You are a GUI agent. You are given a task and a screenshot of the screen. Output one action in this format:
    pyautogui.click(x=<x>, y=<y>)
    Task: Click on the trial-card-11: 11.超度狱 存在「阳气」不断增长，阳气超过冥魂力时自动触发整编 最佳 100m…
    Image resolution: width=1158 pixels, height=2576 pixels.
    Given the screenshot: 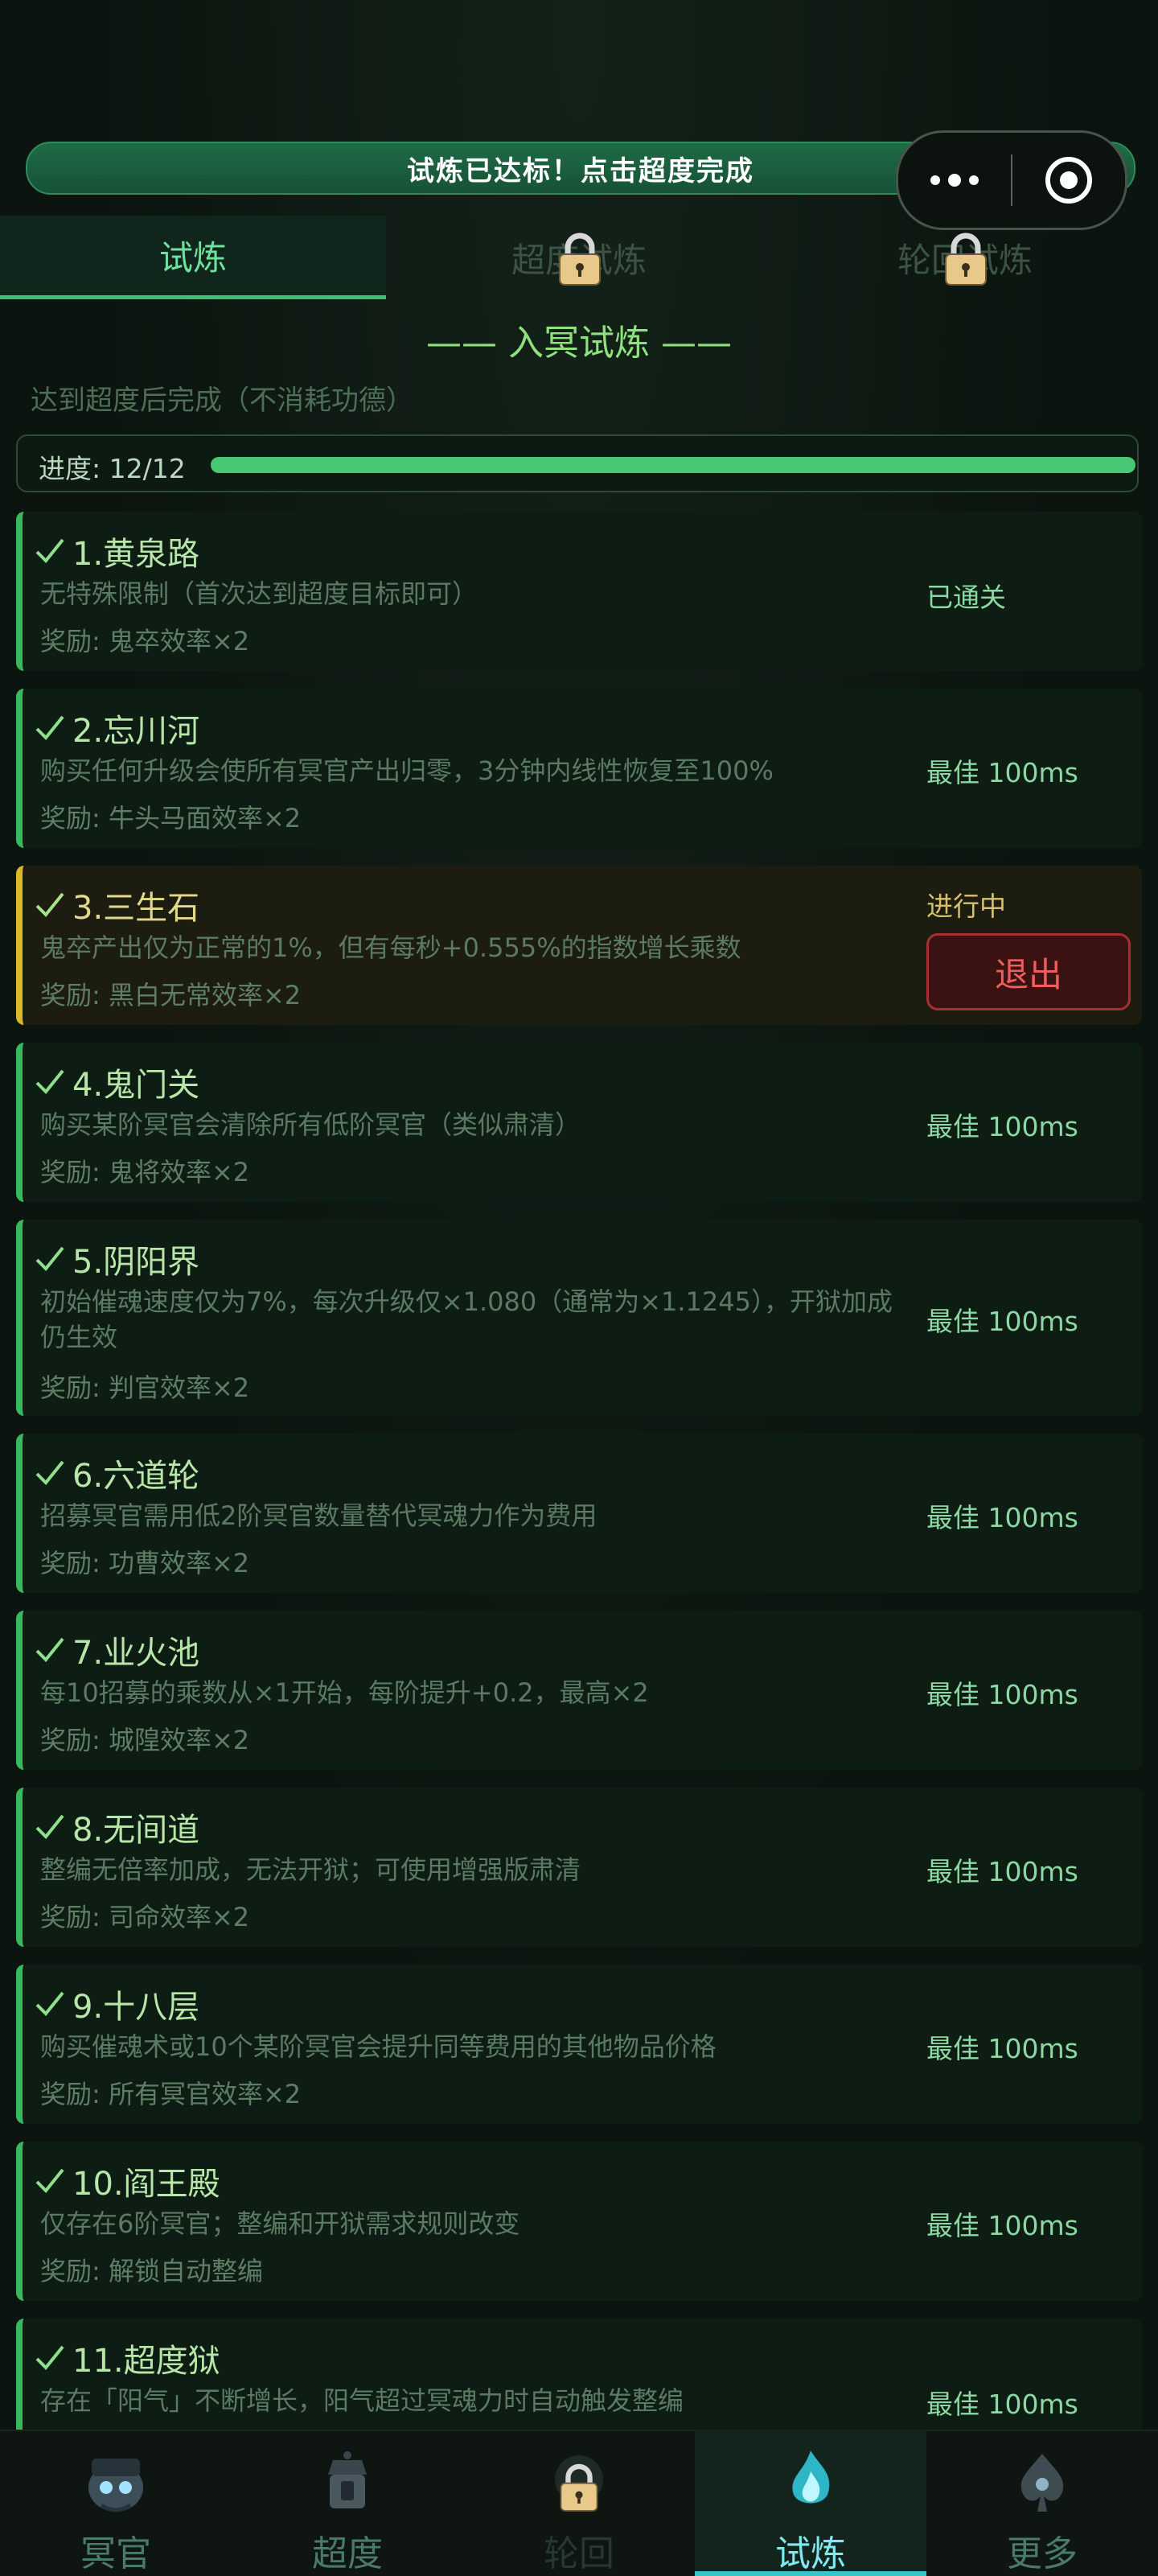 What is the action you would take?
    pyautogui.click(x=579, y=2383)
    